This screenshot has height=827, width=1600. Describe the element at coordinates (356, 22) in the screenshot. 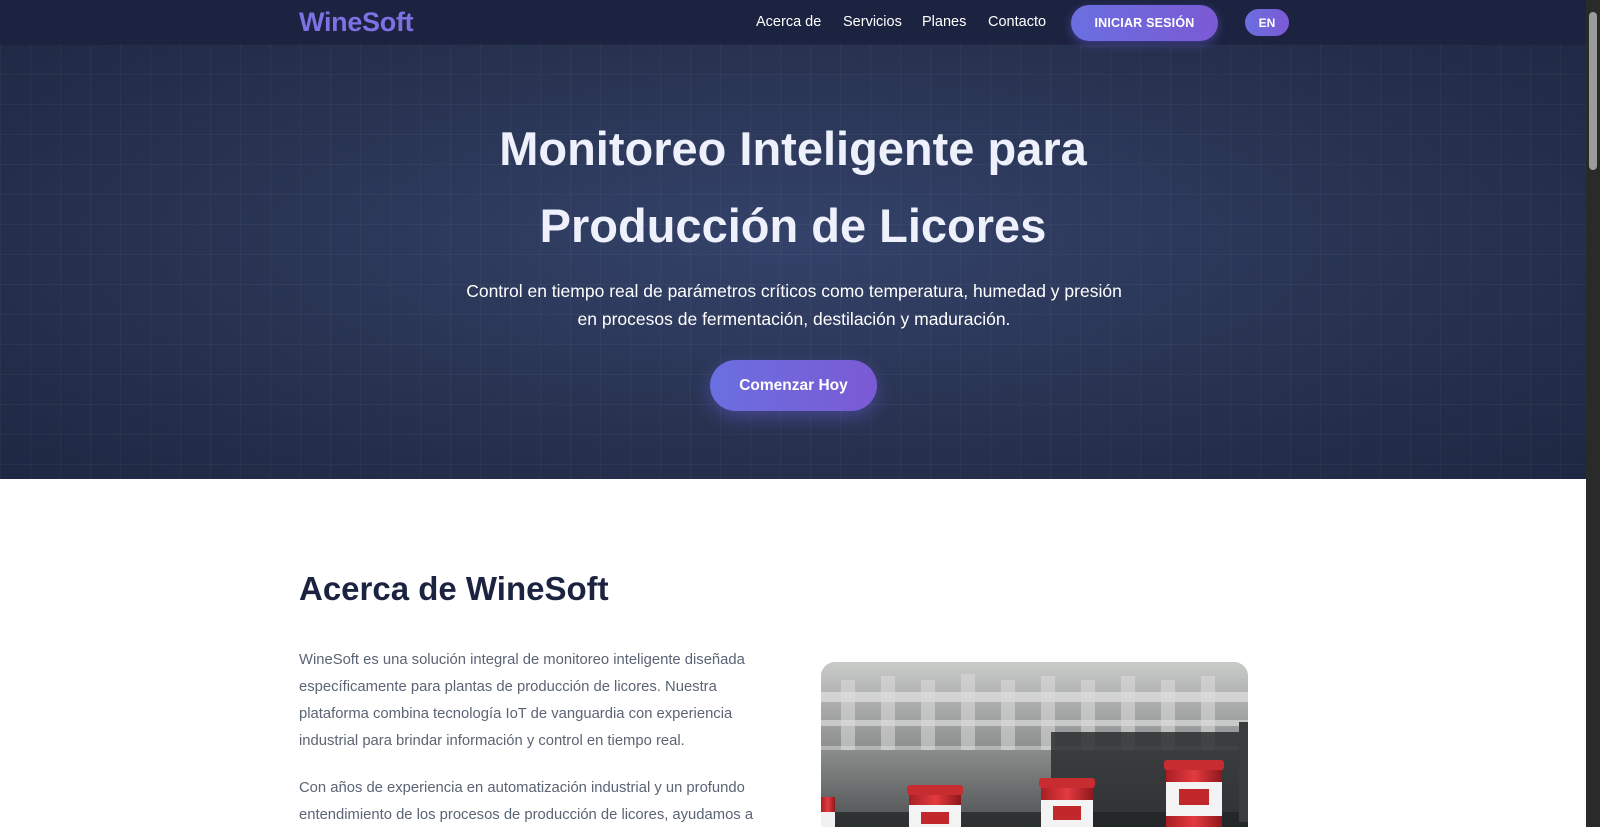

I see `brand-logo: WineSoft` at that location.